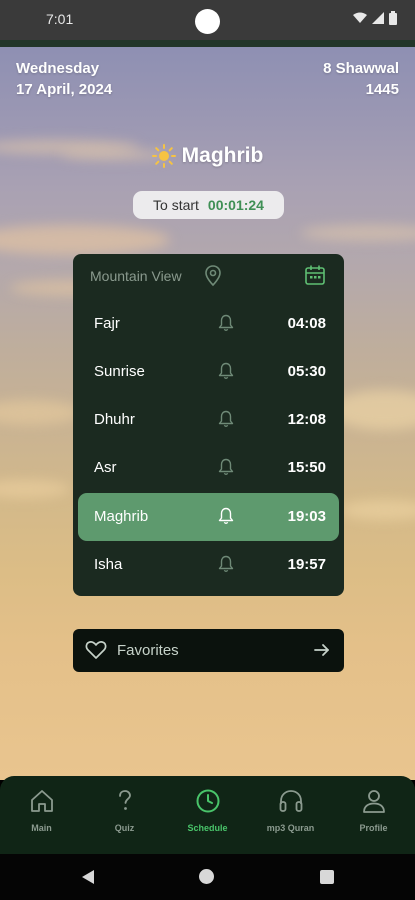 This screenshot has width=415, height=900. I want to click on weekday: Wednesday, so click(58, 68).